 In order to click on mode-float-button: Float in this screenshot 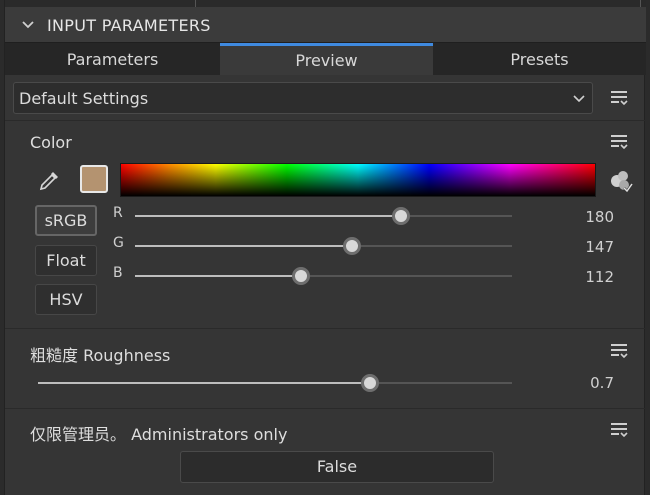, I will do `click(66, 260)`.